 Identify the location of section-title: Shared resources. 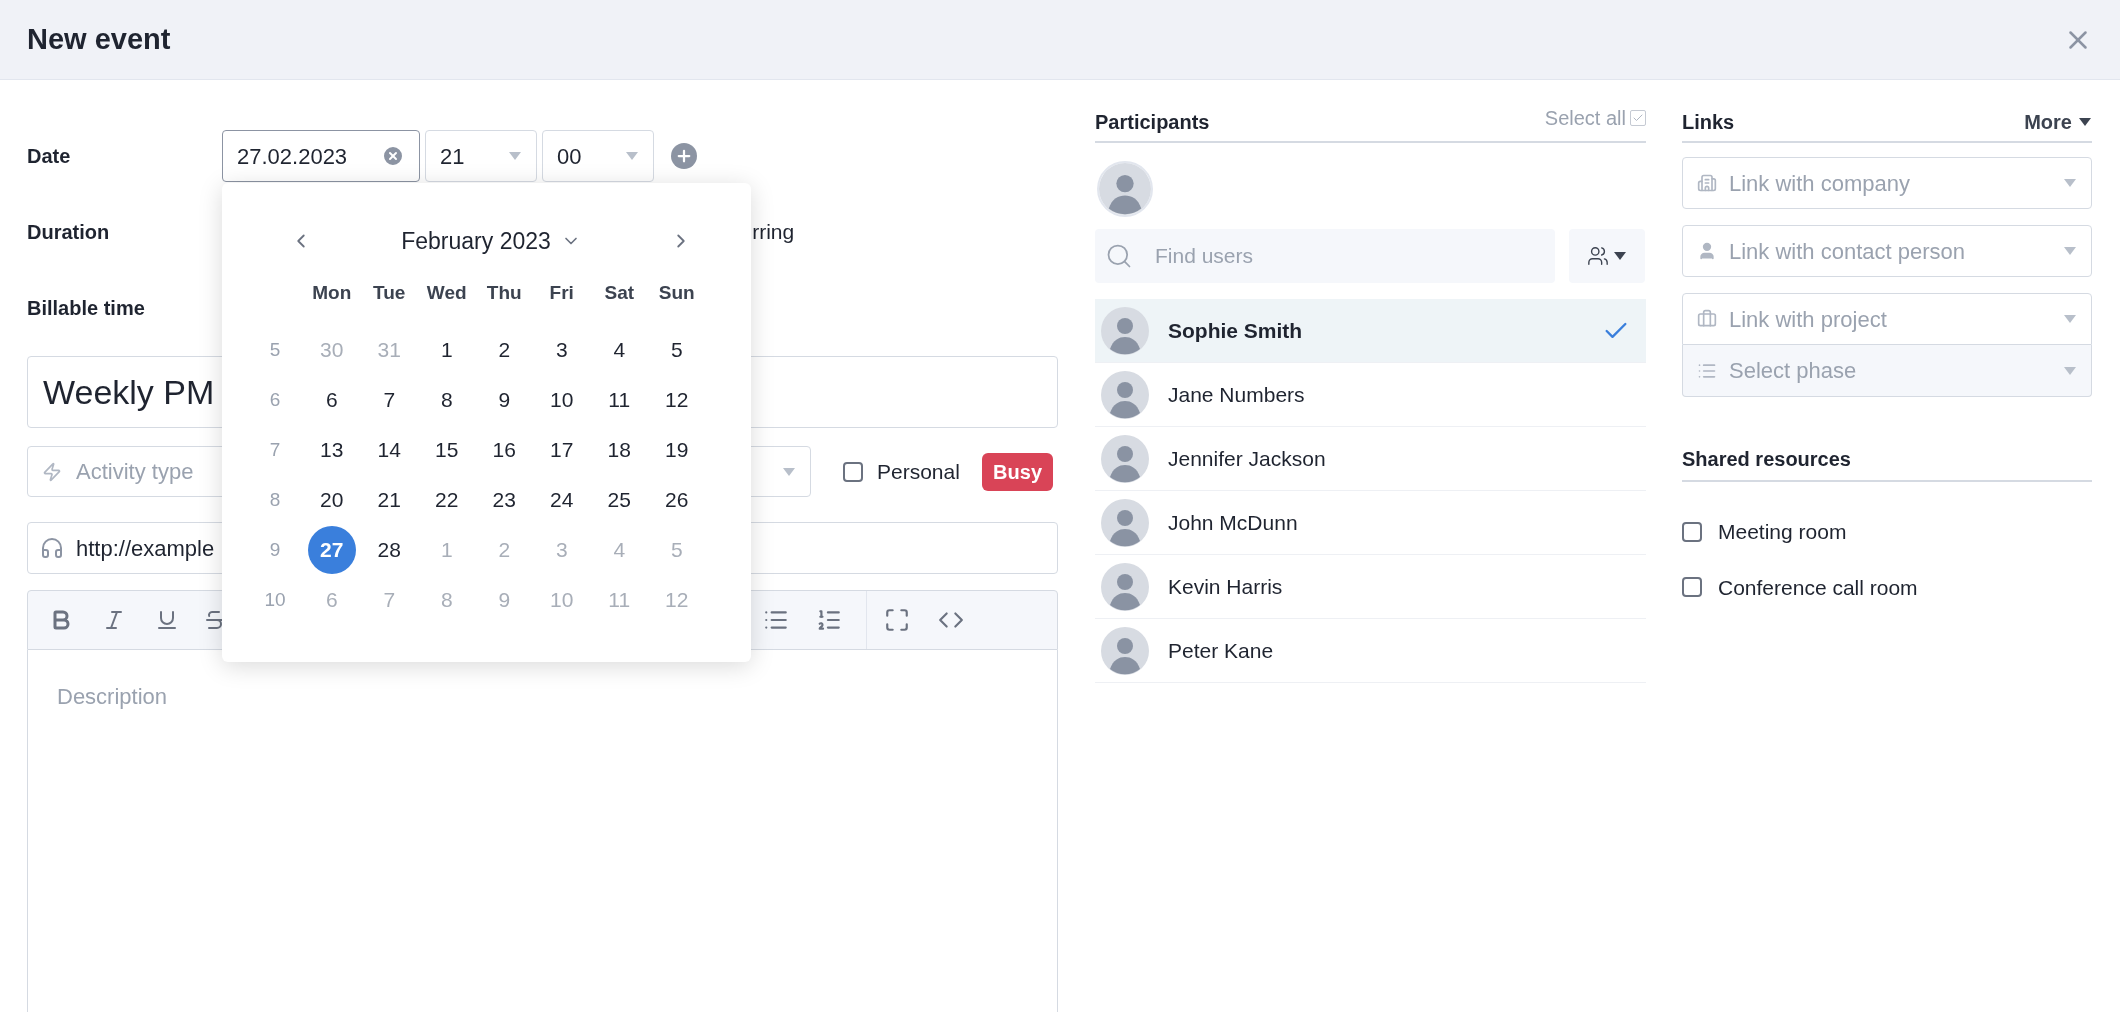
(1766, 459).